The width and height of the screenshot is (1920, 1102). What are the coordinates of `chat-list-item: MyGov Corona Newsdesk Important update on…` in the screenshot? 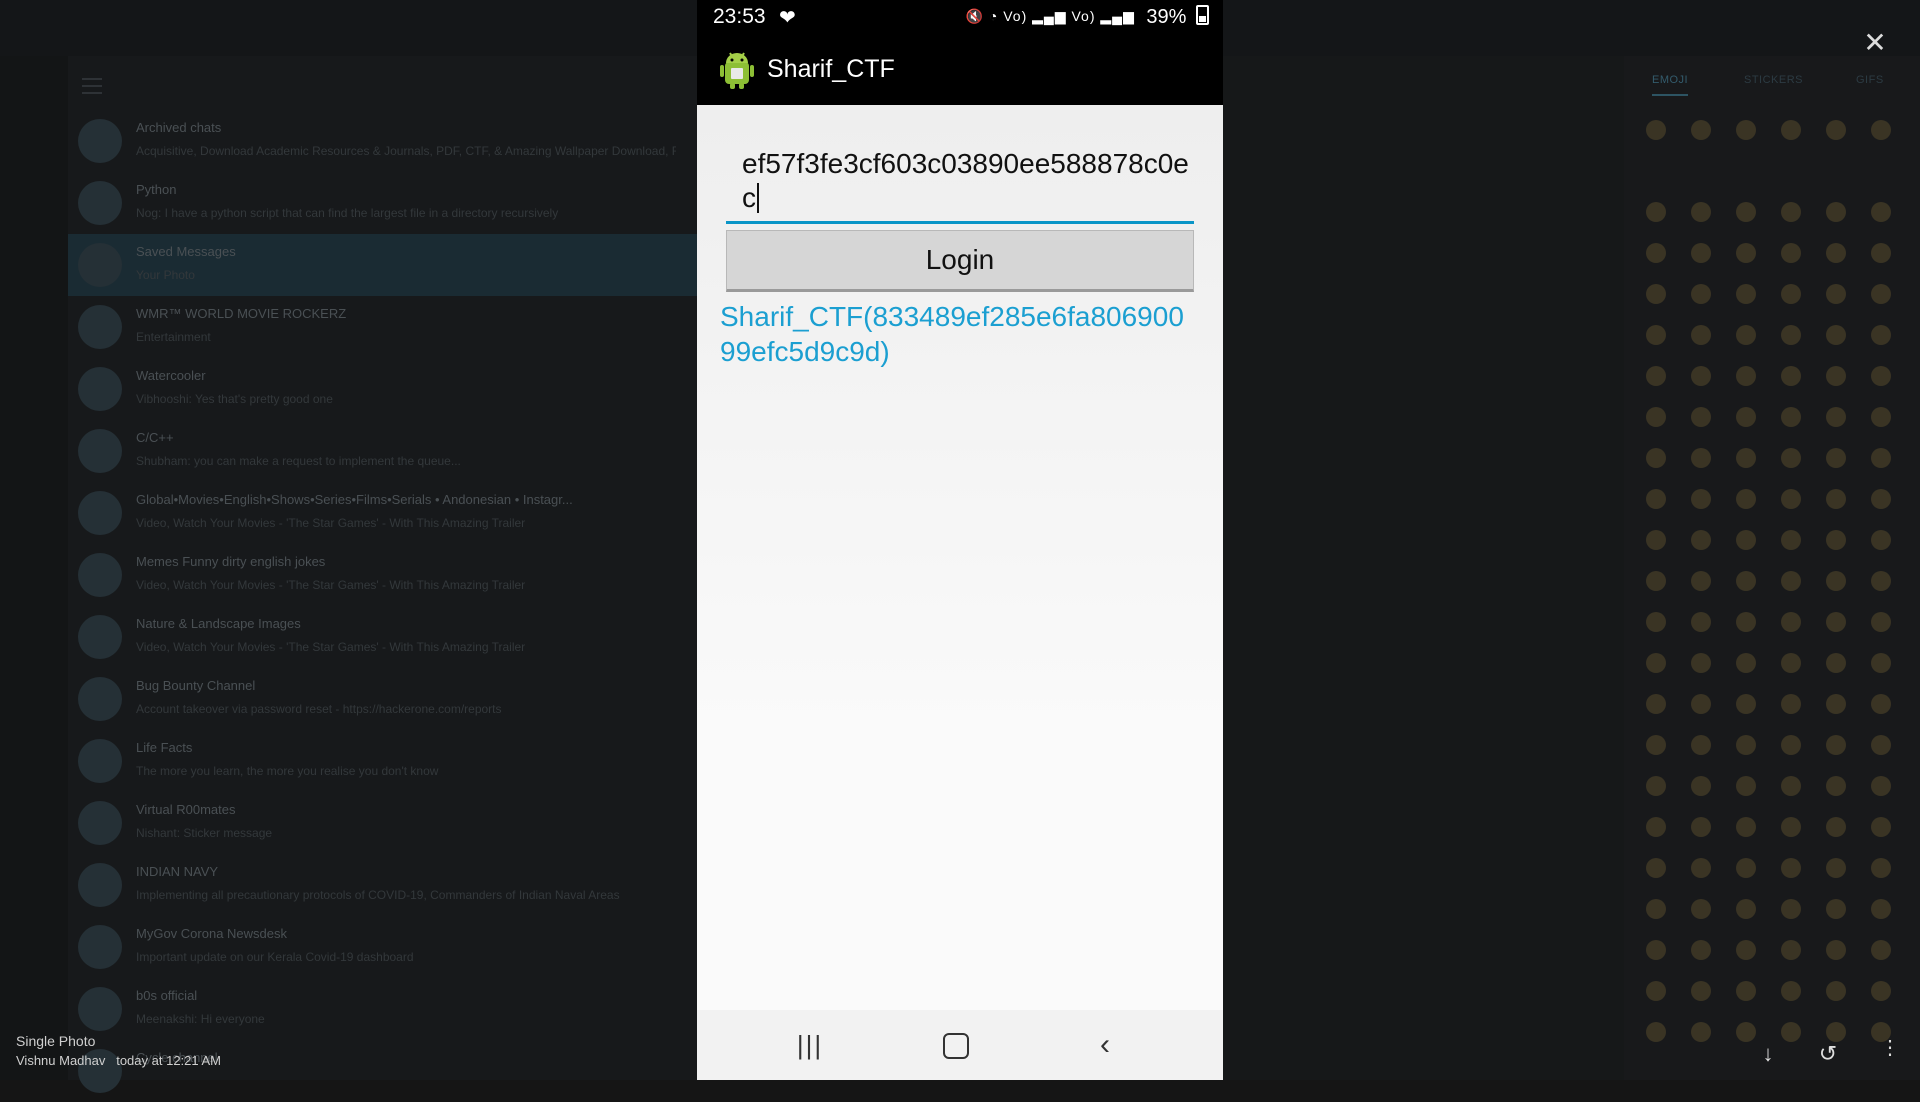 It's located at (383, 947).